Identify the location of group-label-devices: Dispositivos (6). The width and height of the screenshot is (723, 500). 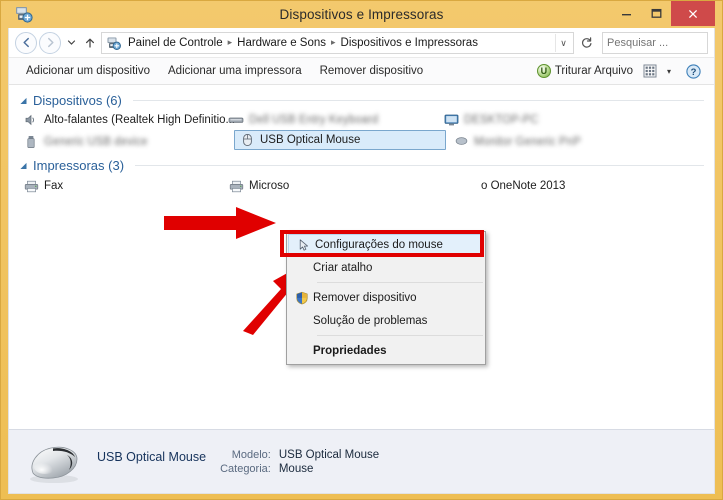
(77, 100).